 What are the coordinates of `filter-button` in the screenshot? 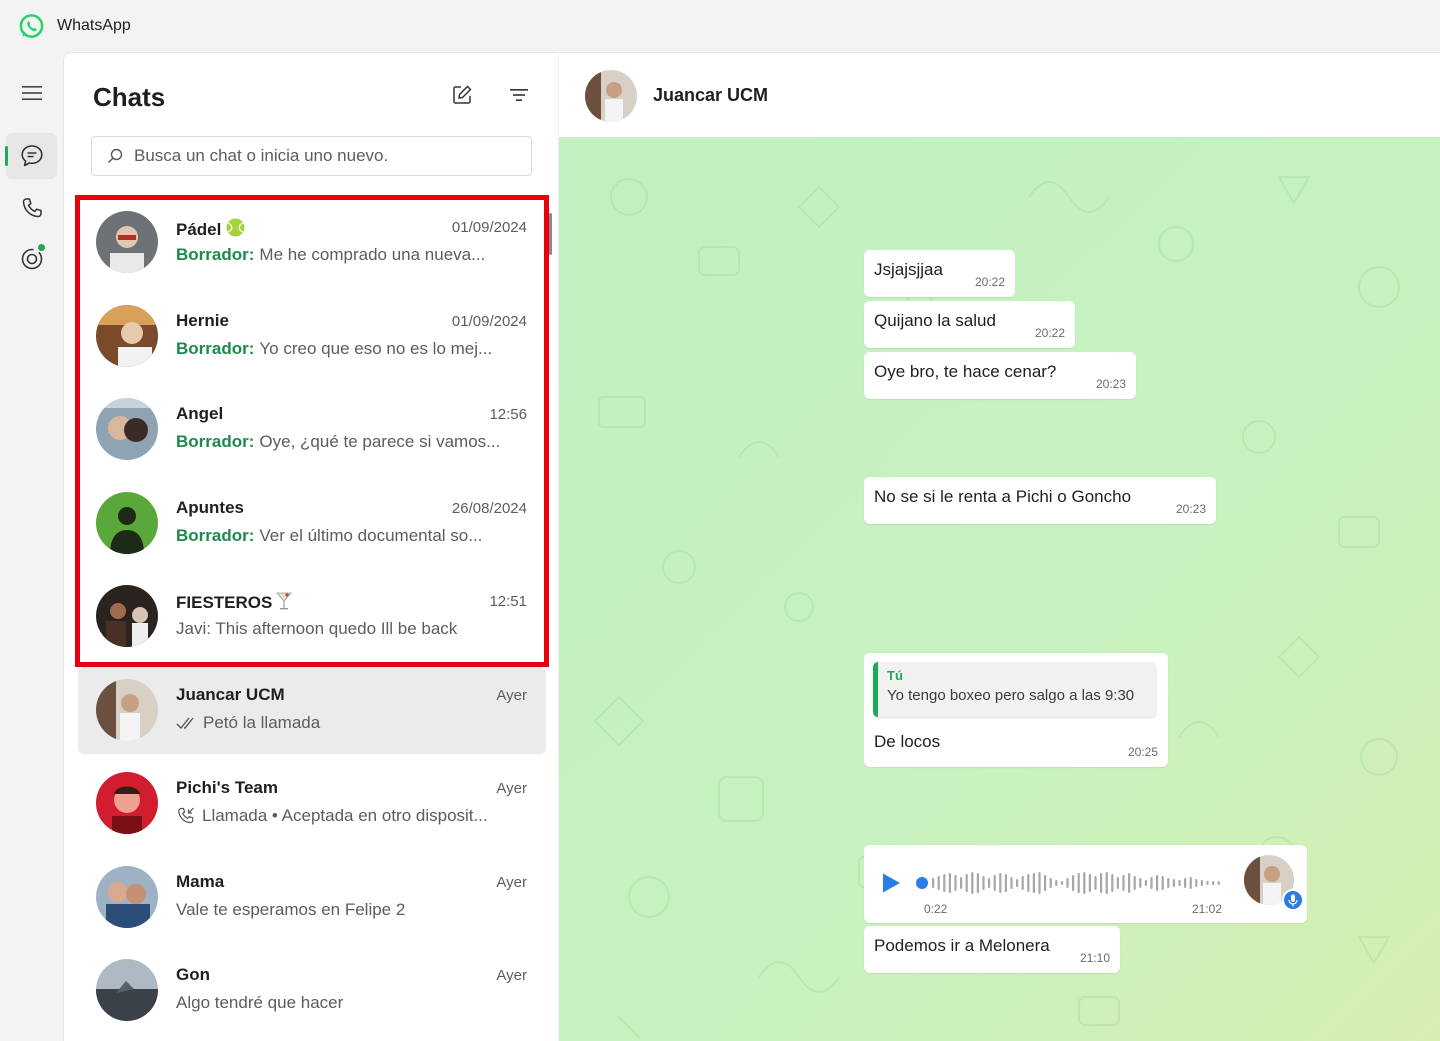 It's located at (519, 95).